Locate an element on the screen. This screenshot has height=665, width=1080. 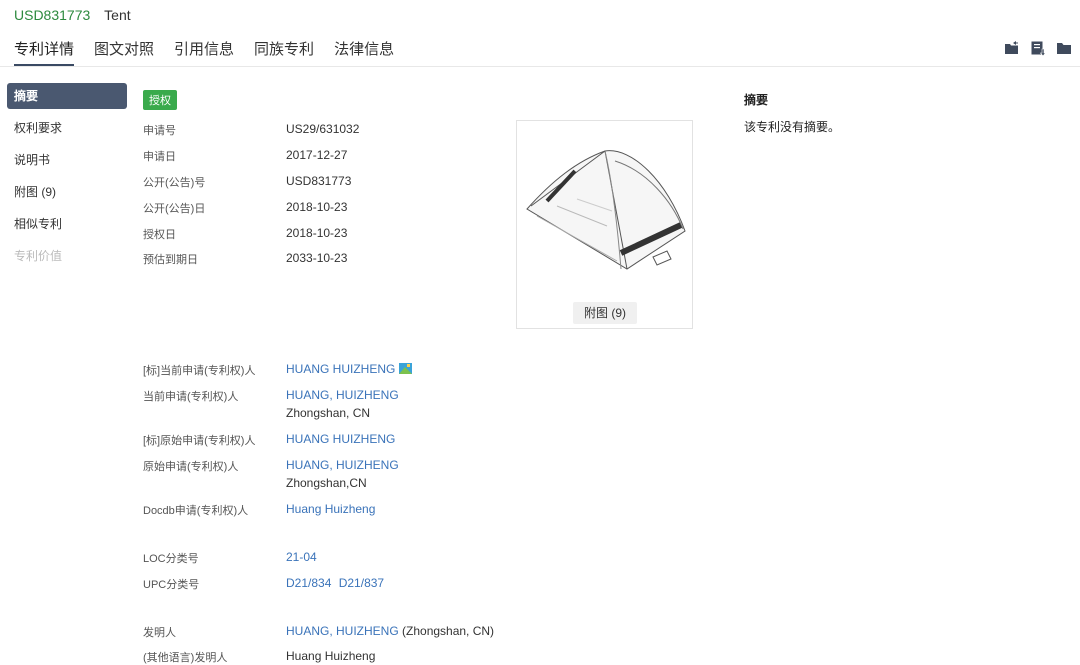
tab-text-image-compare: 图文对照 is located at coordinates (124, 52).